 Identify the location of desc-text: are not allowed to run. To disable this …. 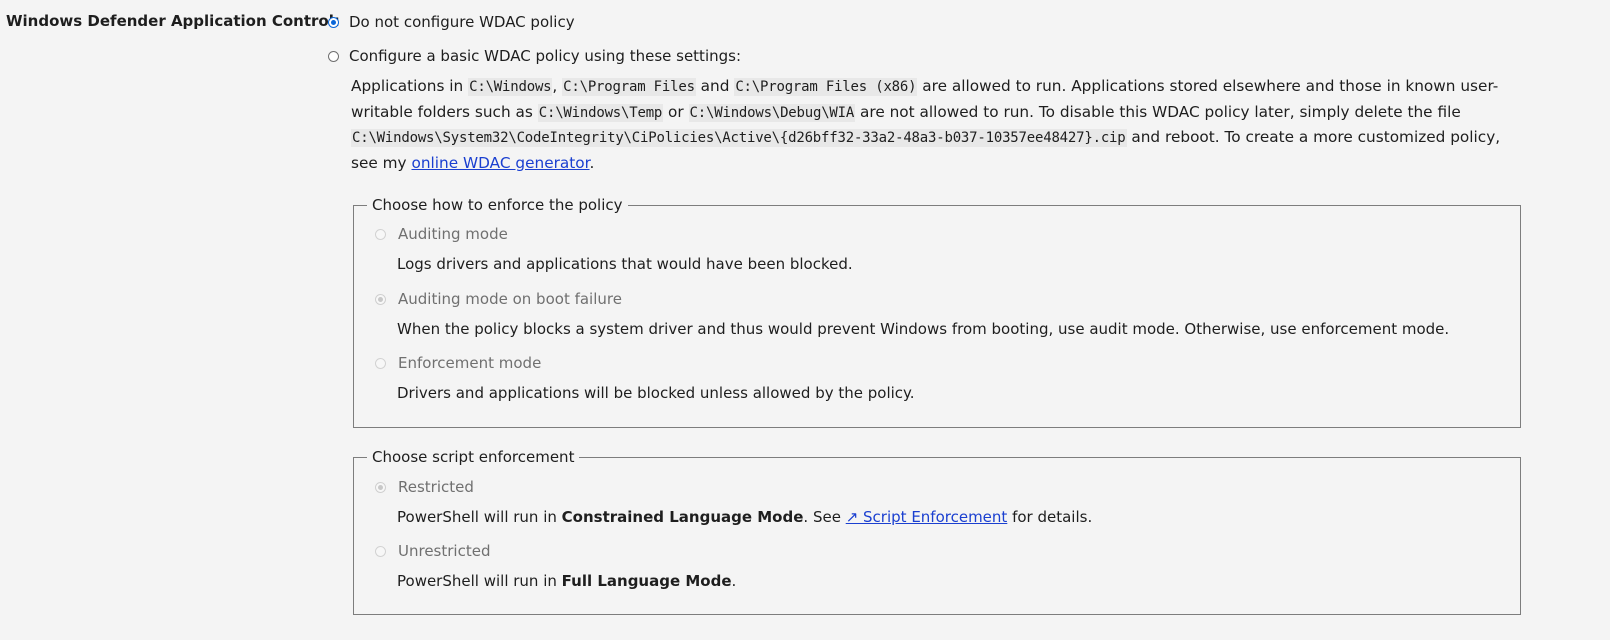
(1158, 111).